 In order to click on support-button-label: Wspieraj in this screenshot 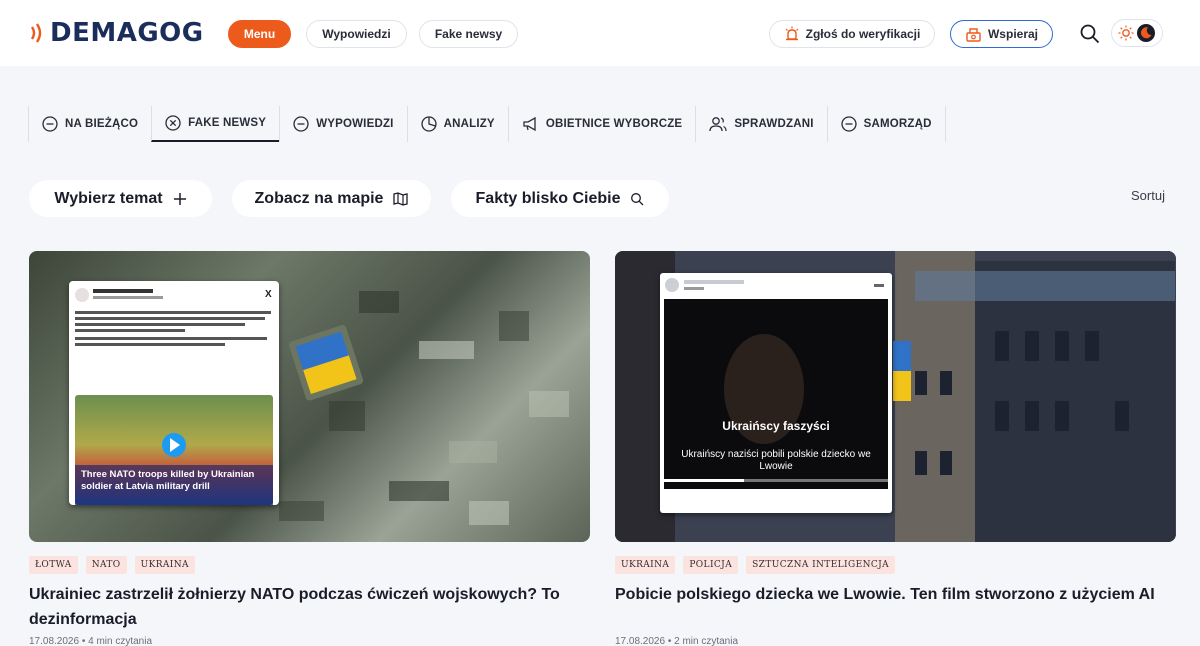, I will do `click(1012, 34)`.